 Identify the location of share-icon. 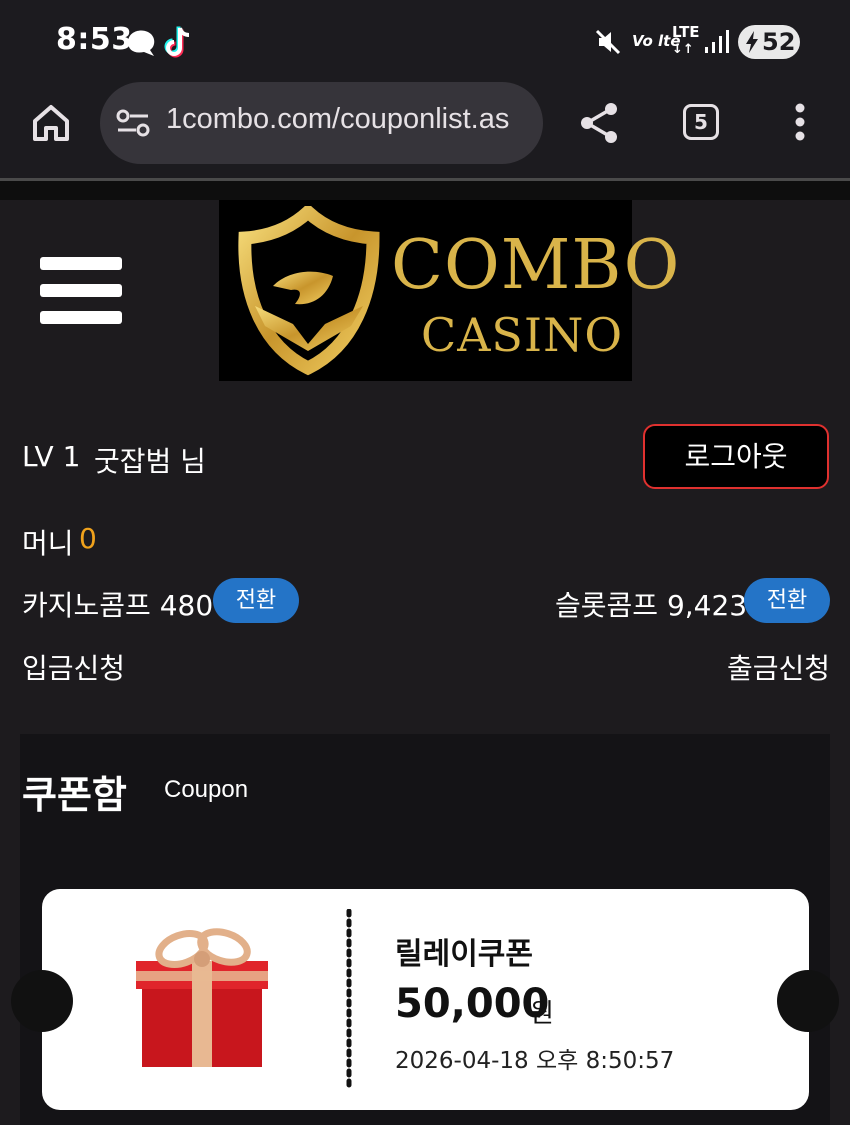
(599, 123).